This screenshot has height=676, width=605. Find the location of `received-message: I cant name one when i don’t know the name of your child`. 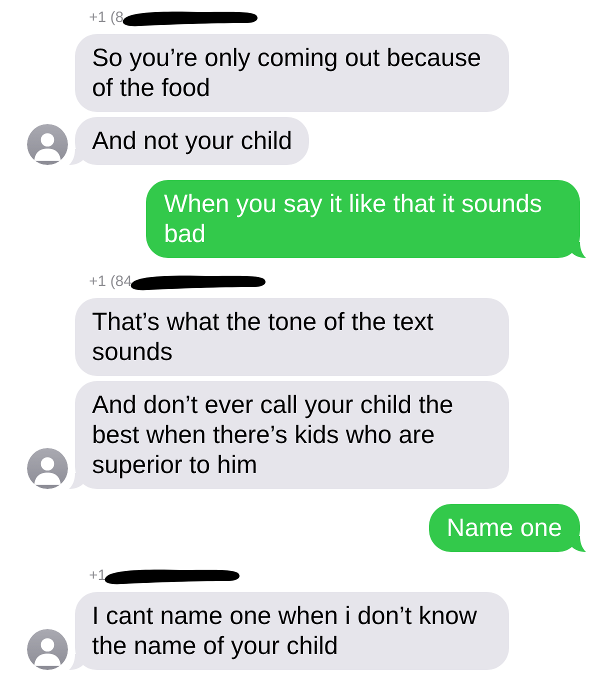

received-message: I cant name one when i don’t know the name of your child is located at coordinates (292, 631).